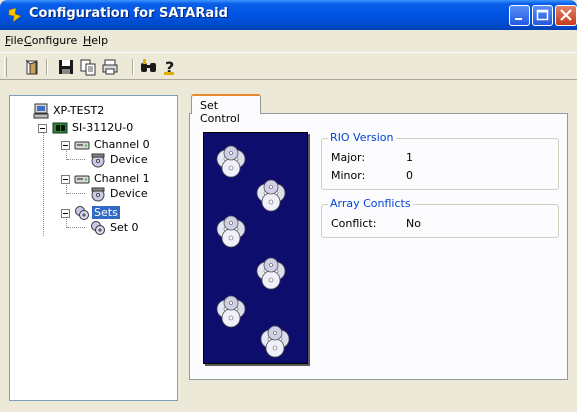  Describe the element at coordinates (348, 175) in the screenshot. I see `minor-label: Minor:` at that location.